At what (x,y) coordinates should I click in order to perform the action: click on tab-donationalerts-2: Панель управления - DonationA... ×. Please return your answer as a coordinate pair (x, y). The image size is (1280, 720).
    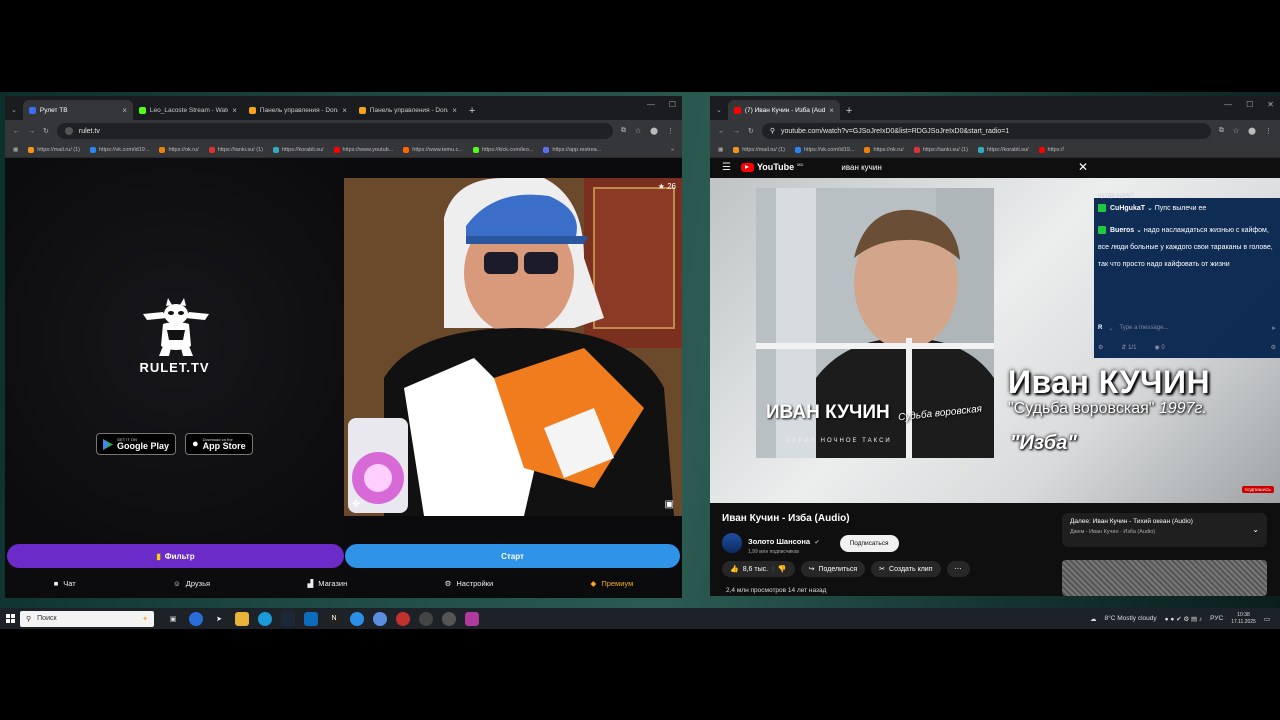
    Looking at the image, I should click on (408, 110).